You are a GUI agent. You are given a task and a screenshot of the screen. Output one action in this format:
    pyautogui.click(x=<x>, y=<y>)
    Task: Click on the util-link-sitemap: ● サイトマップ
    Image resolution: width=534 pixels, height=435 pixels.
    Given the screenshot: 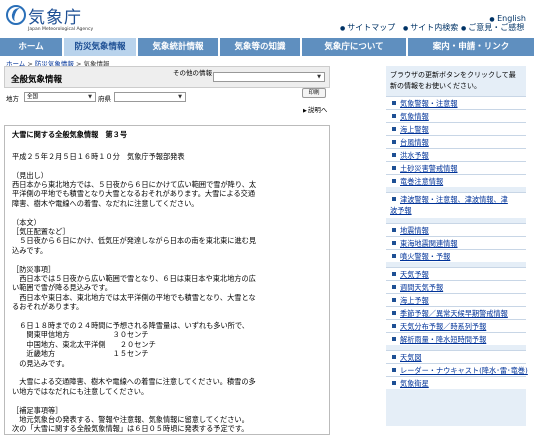 What is the action you would take?
    pyautogui.click(x=367, y=27)
    